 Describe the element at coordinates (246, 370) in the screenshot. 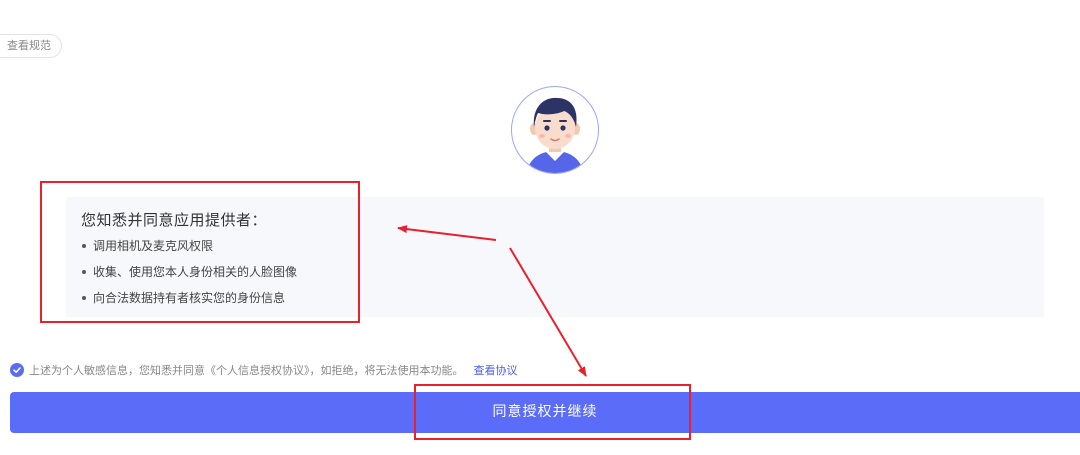

I see `consent-text: 上述为个人敏感信息，您知悉并同意《个人信息授权协议》，如拒绝，将无法使用本功能。` at that location.